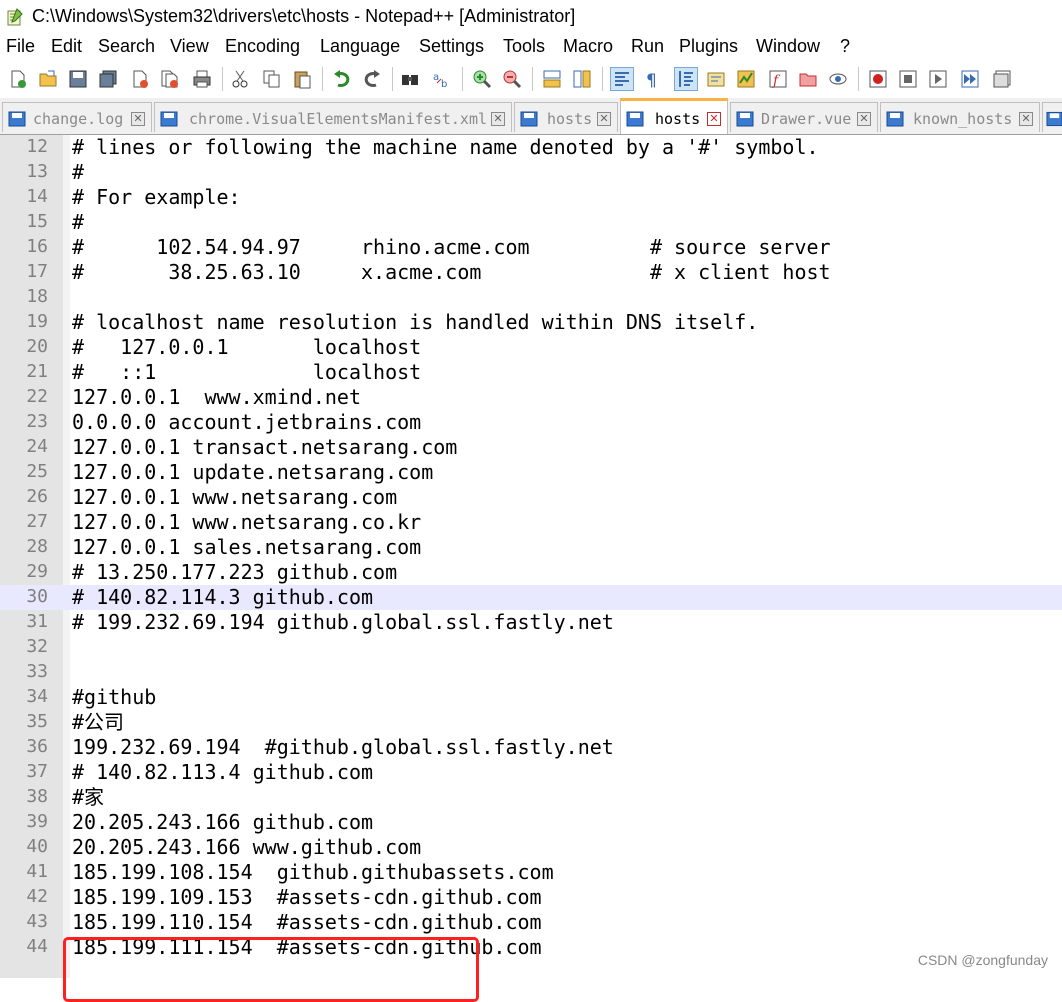 This screenshot has height=1002, width=1062. I want to click on editor-line: 21 # ::1 localhost, so click(531, 372).